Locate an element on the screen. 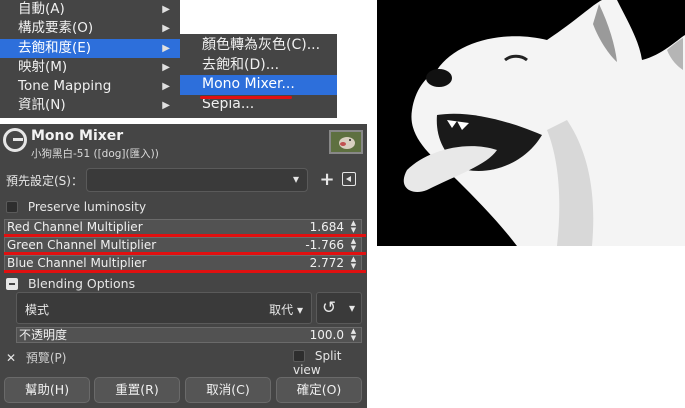  collapse-icon is located at coordinates (12, 284).